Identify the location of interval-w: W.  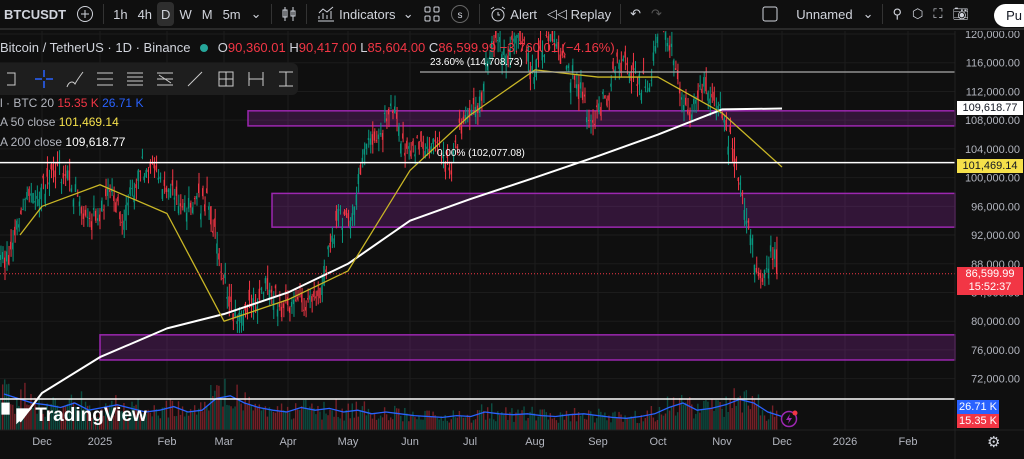
(185, 14).